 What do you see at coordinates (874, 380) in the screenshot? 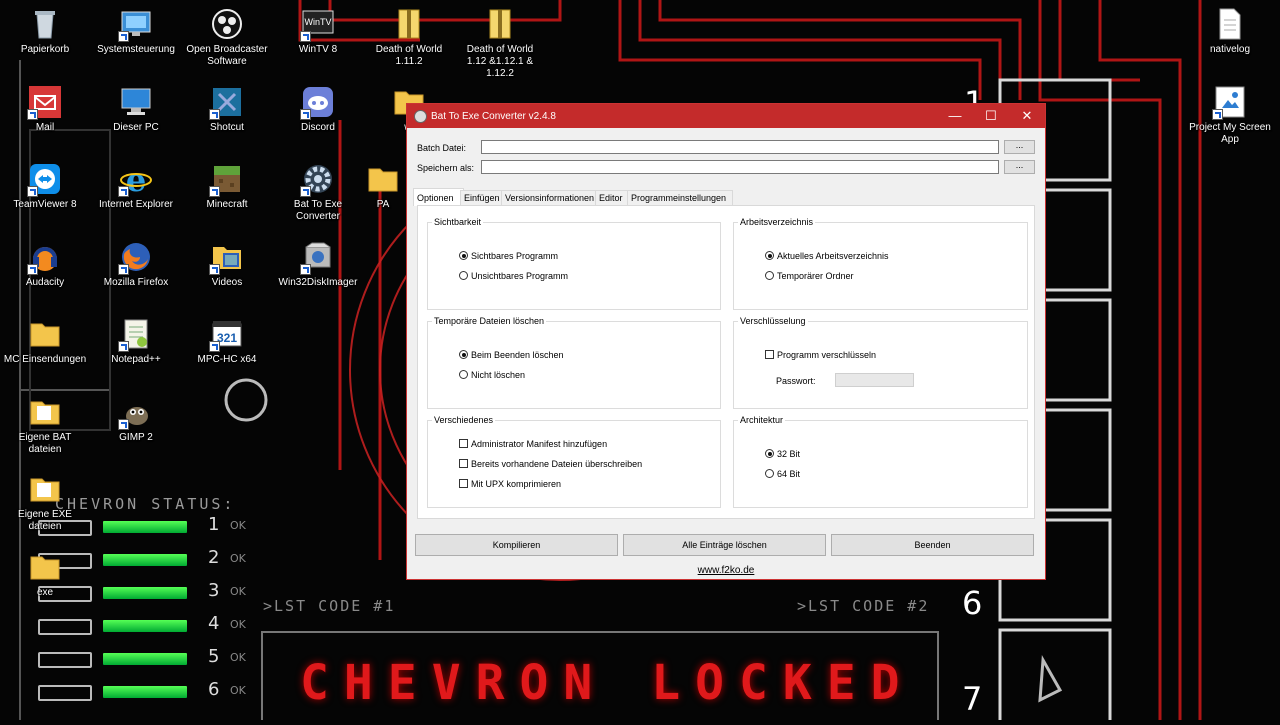
I see `password-input` at bounding box center [874, 380].